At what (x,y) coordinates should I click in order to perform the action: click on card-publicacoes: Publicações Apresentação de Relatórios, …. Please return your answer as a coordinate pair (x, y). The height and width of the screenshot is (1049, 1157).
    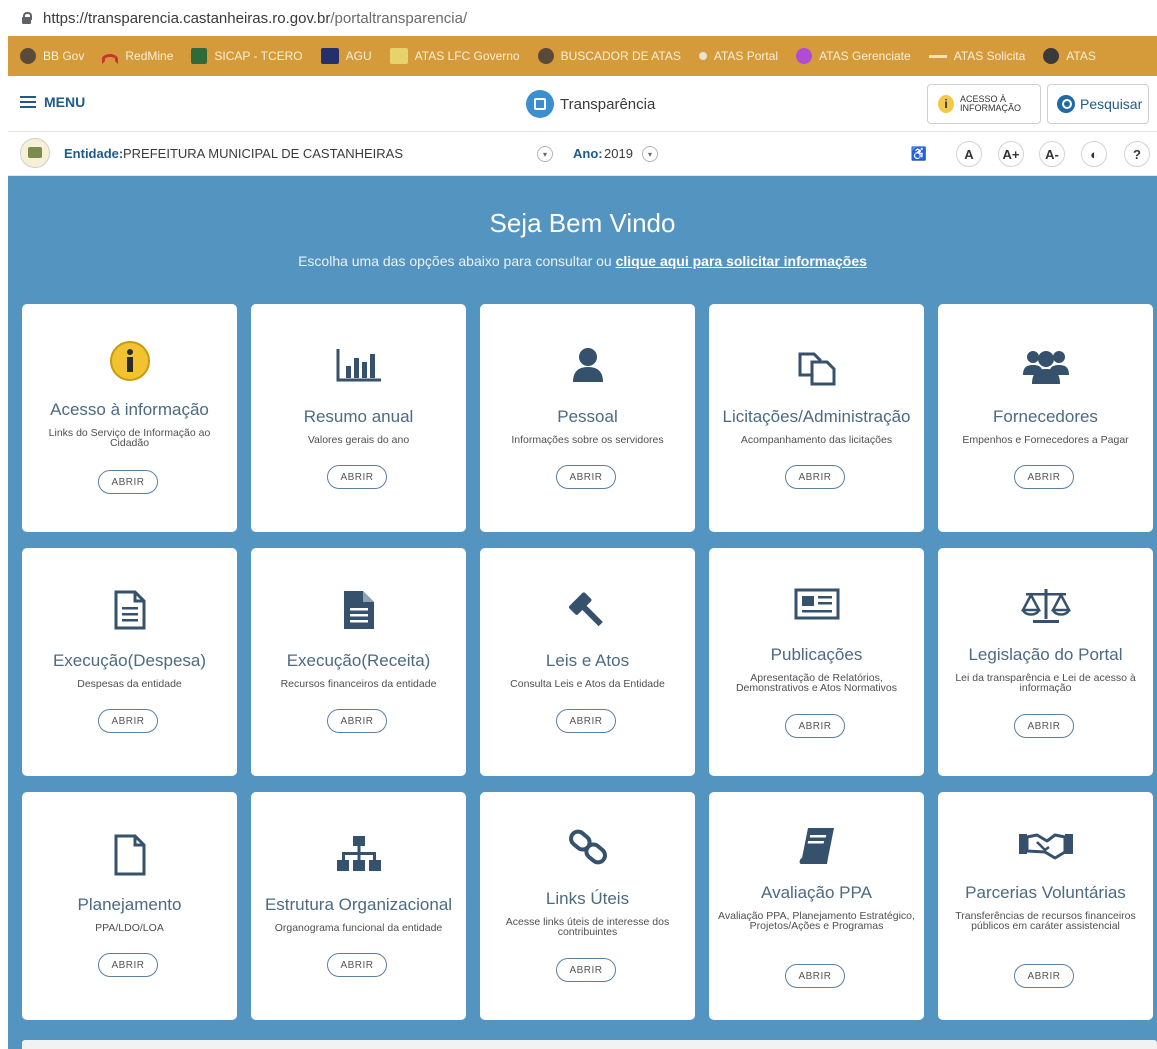
    Looking at the image, I should click on (816, 662).